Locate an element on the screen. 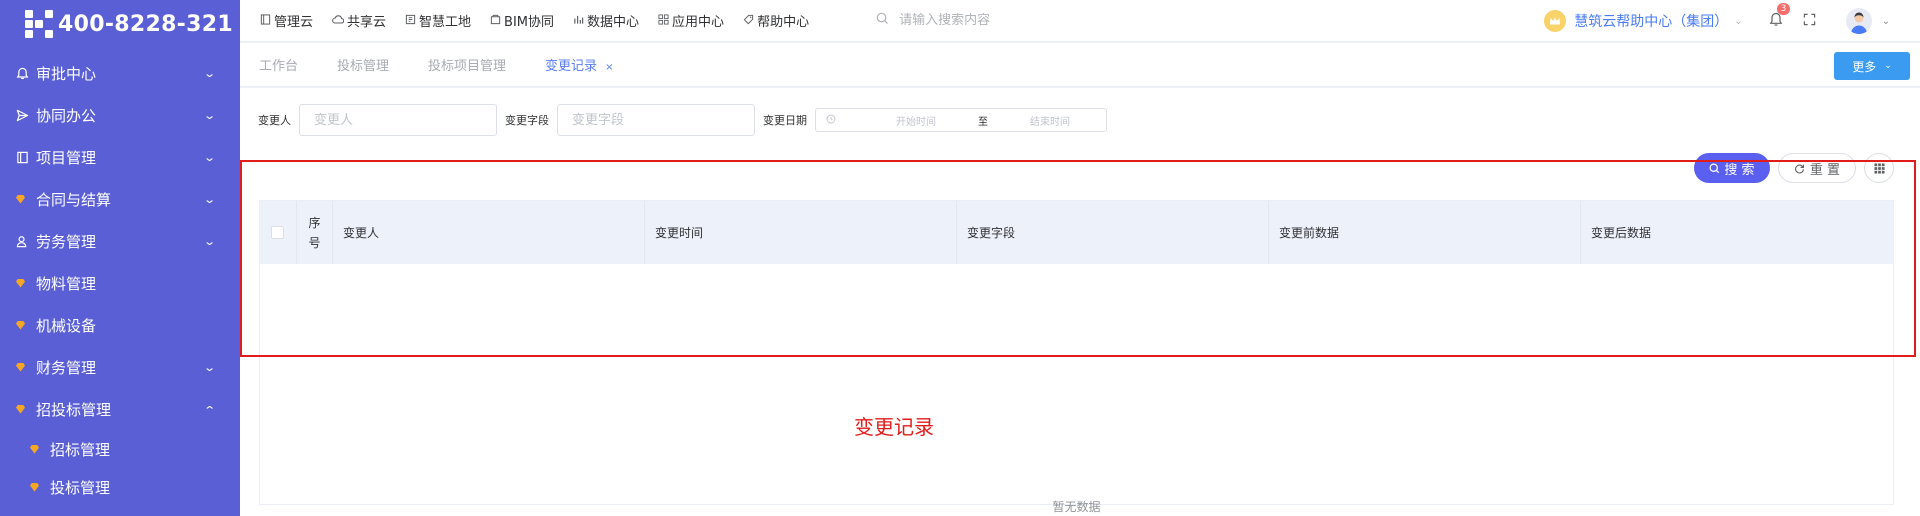 Image resolution: width=1920 pixels, height=516 pixels. search-button: 搜 索 is located at coordinates (1732, 168).